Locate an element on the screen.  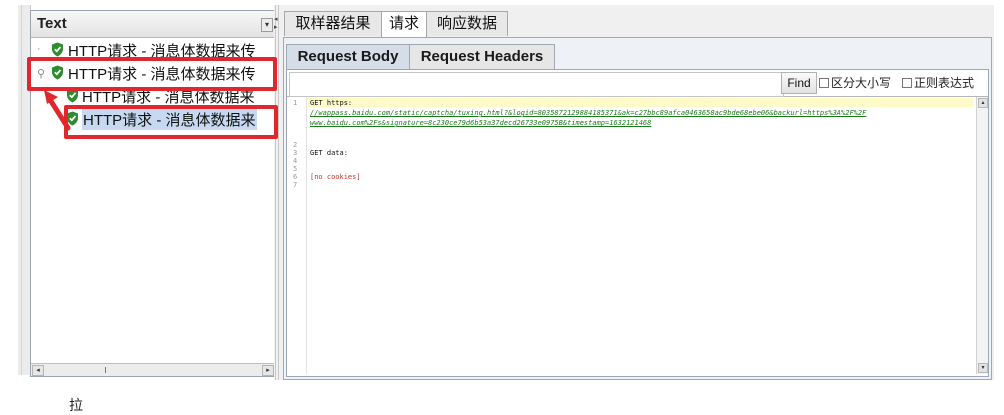
tree-horizontal-scrollbar: ◂ ▸ is located at coordinates (153, 369).